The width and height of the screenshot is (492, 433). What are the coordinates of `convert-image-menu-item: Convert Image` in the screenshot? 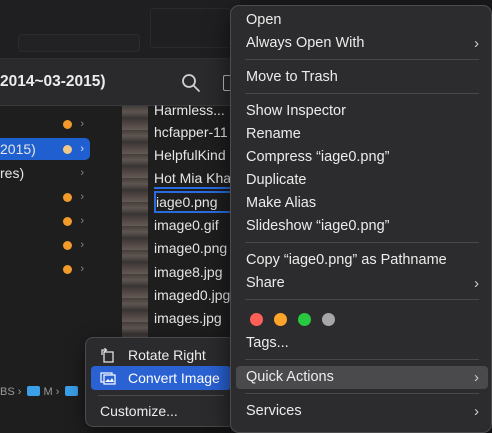 It's located at (161, 378).